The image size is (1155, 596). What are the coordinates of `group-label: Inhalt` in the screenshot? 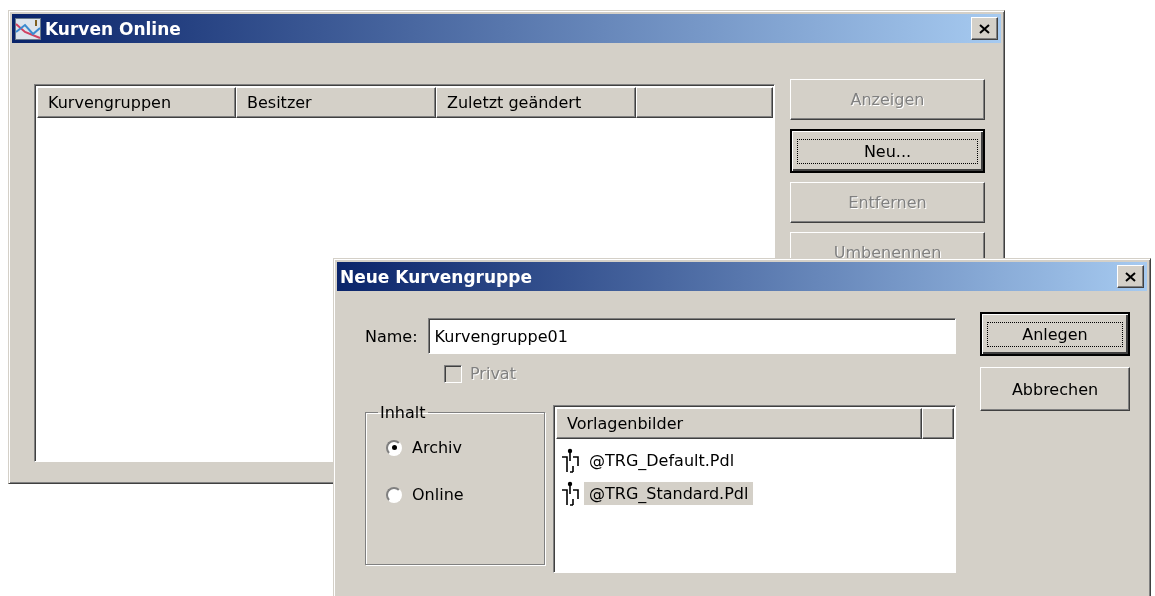 It's located at (403, 412).